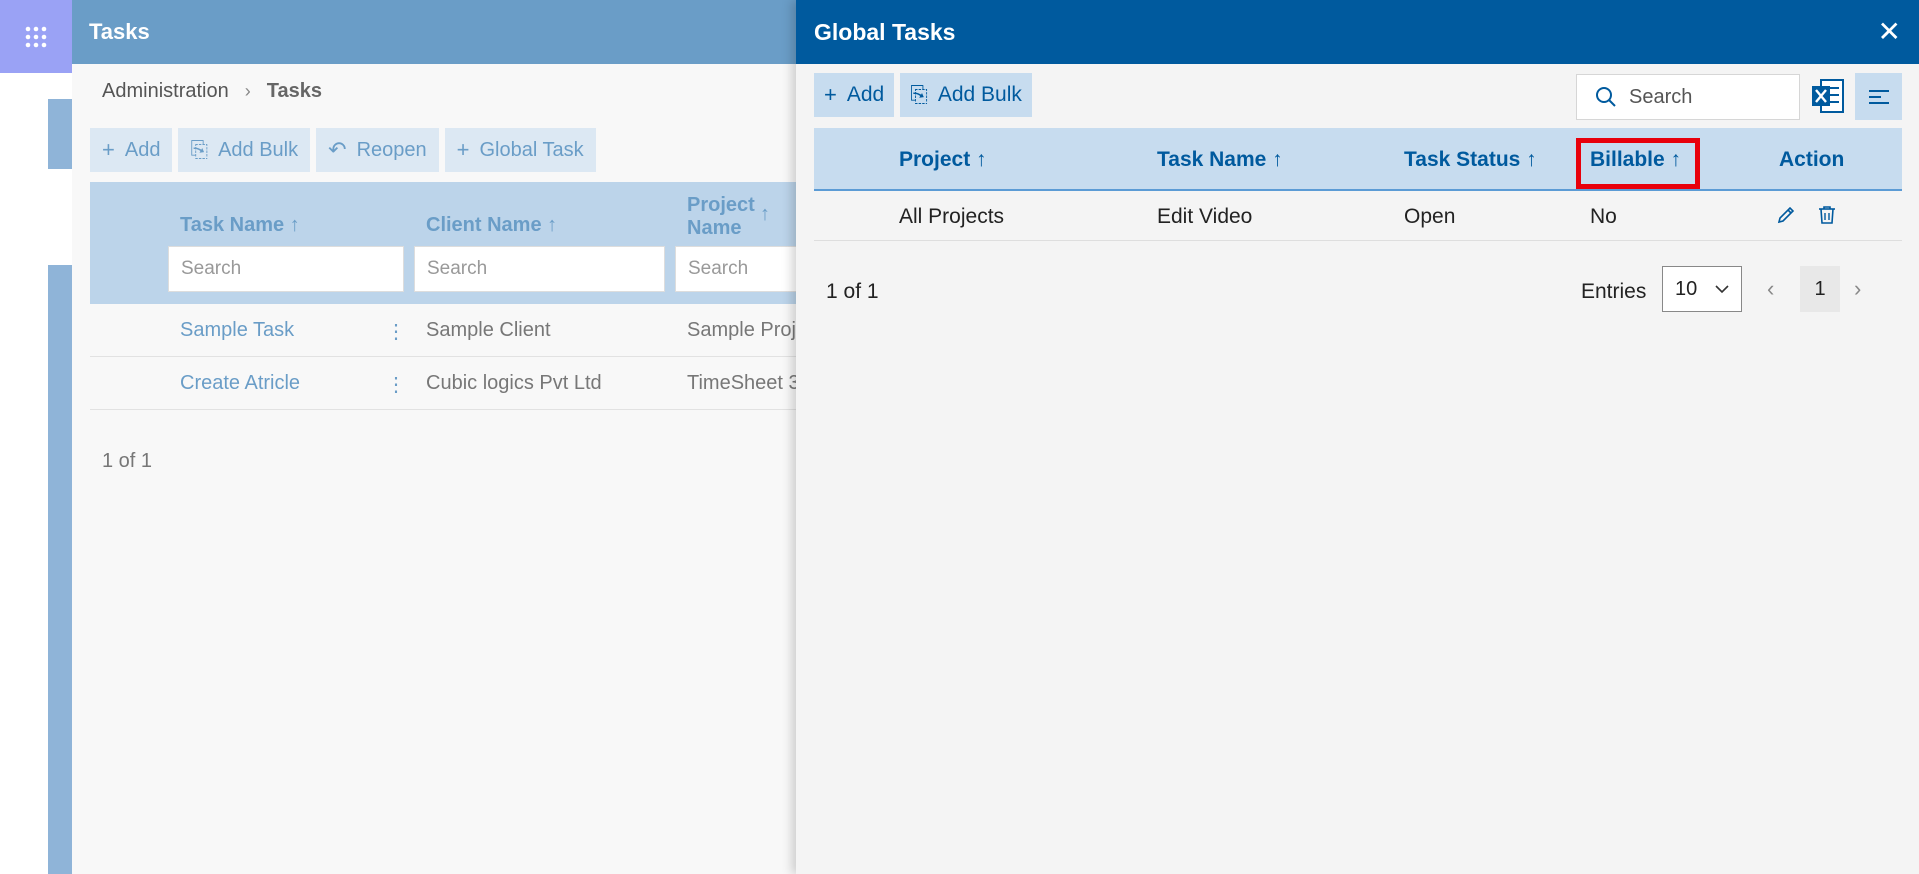  What do you see at coordinates (1603, 216) in the screenshot?
I see `billable-cell: No` at bounding box center [1603, 216].